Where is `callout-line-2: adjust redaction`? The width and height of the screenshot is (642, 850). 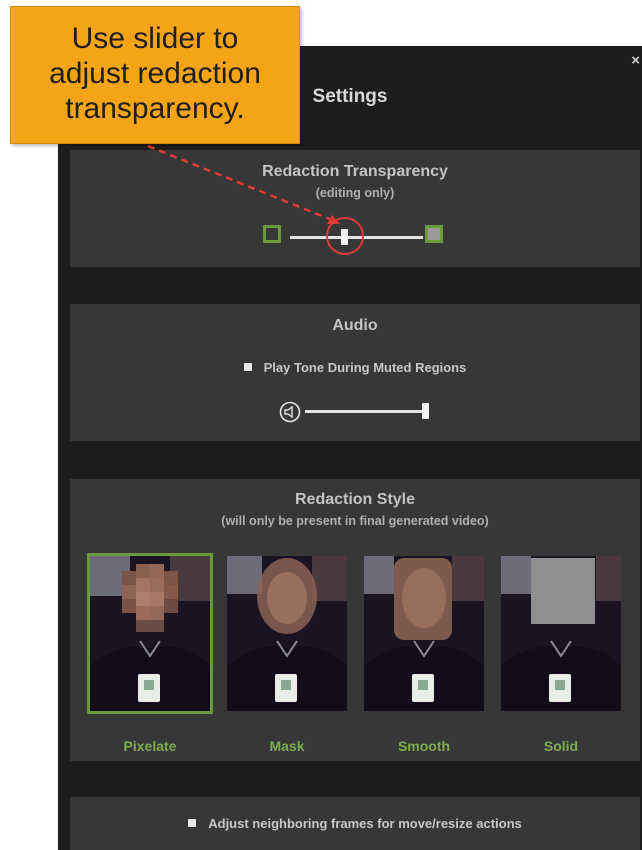 callout-line-2: adjust redaction is located at coordinates (155, 73).